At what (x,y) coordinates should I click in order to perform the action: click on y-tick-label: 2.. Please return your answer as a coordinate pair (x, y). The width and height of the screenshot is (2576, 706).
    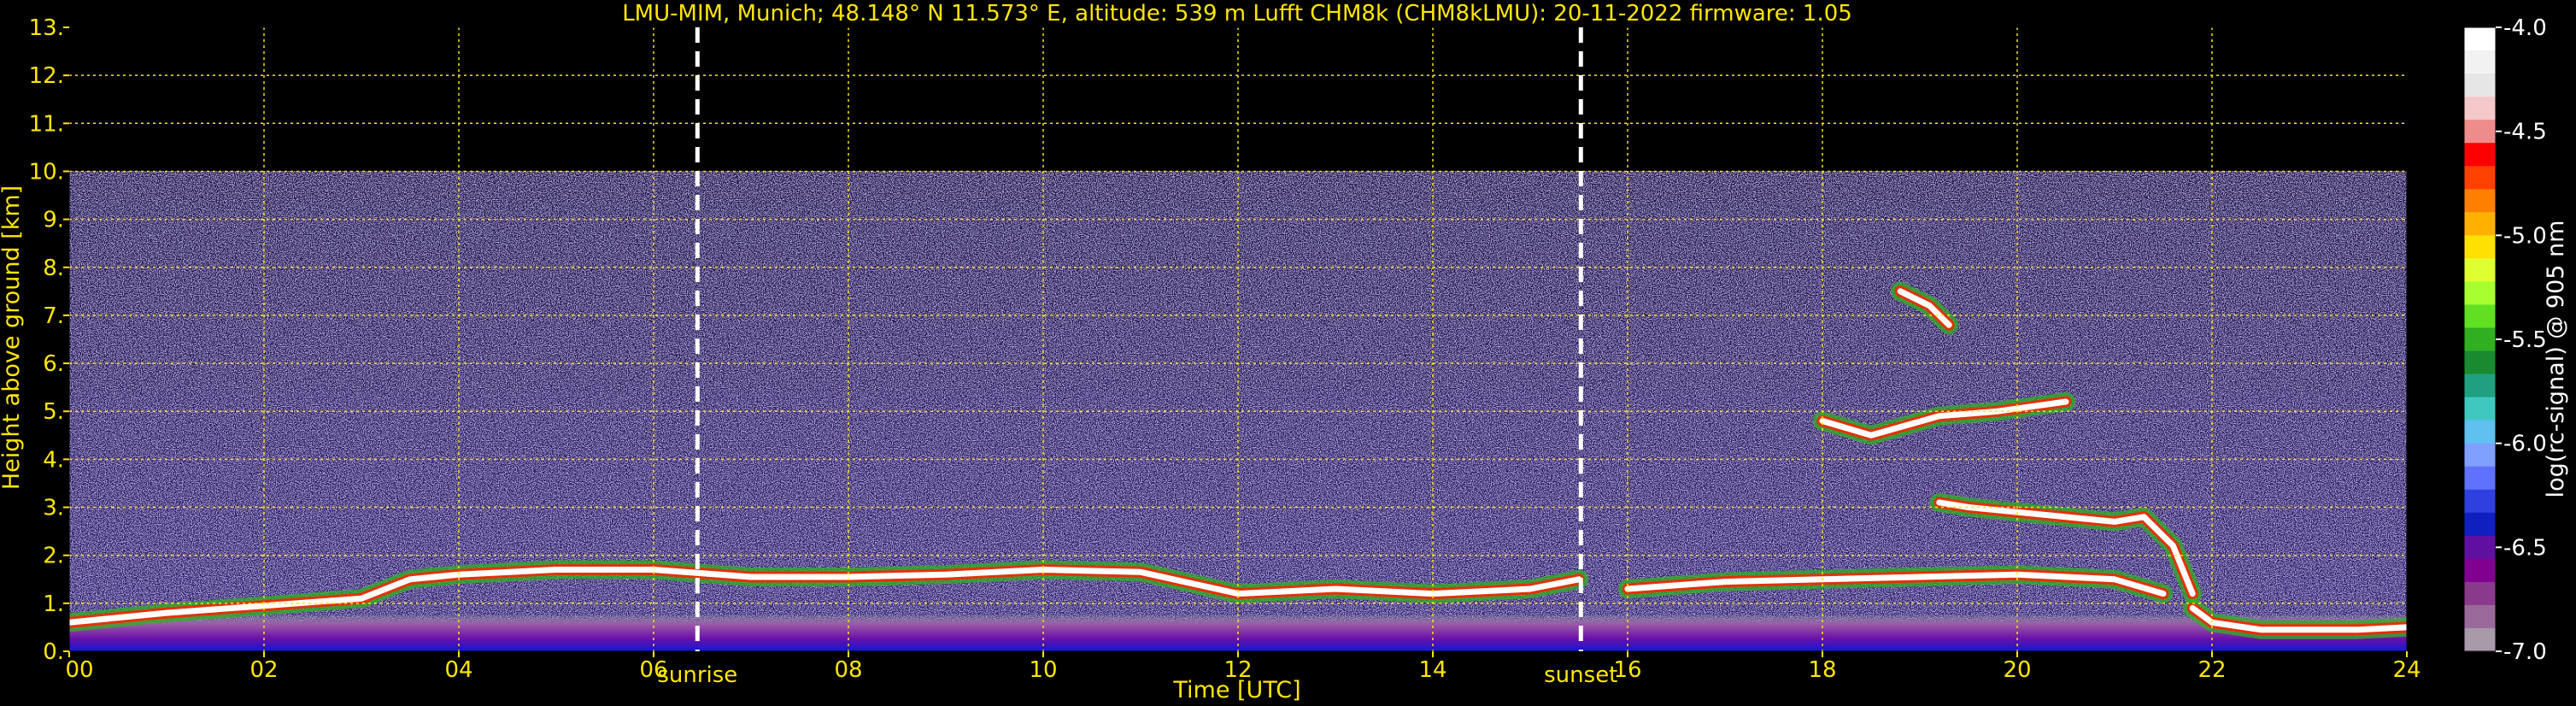
    Looking at the image, I should click on (53, 556).